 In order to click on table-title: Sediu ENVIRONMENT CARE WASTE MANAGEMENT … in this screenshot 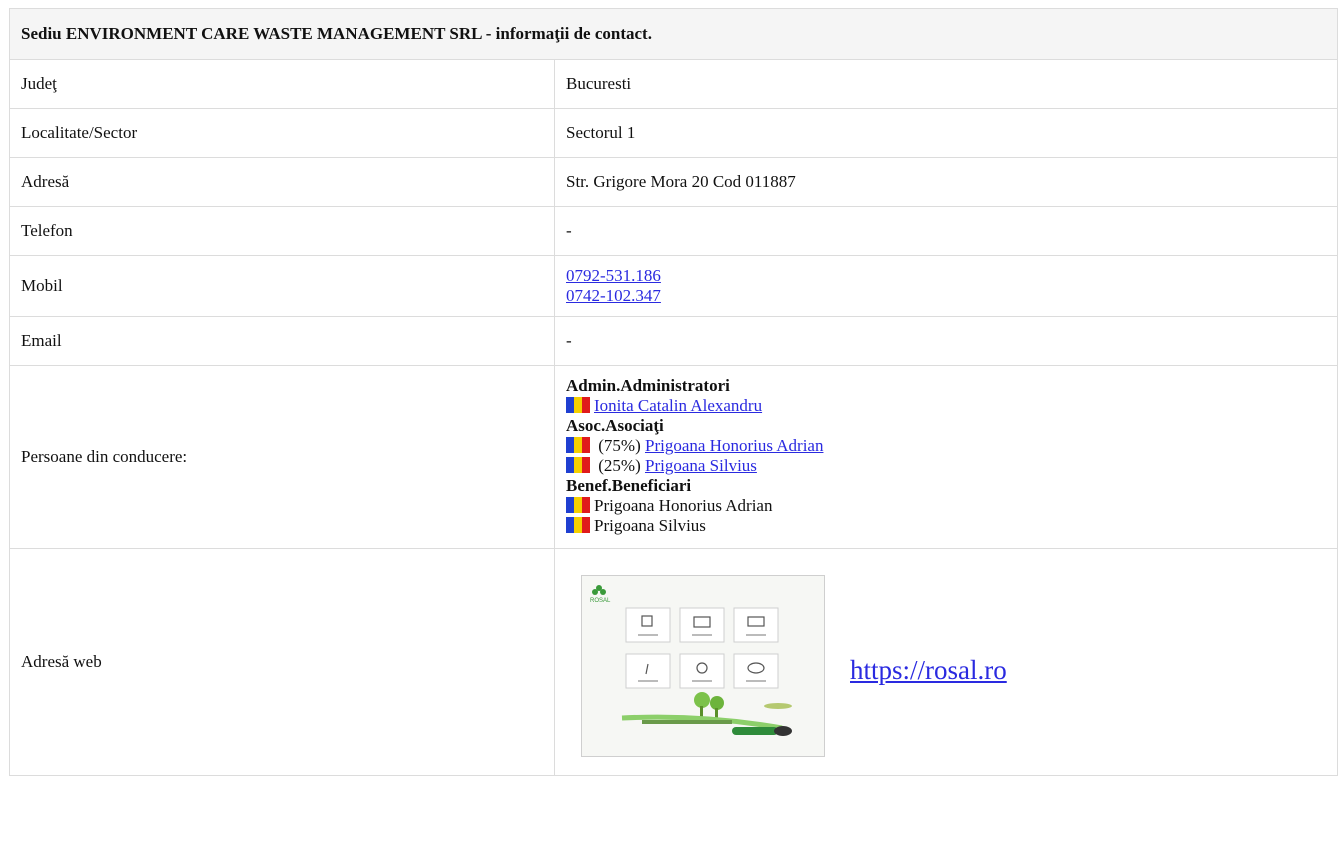, I will do `click(673, 34)`.